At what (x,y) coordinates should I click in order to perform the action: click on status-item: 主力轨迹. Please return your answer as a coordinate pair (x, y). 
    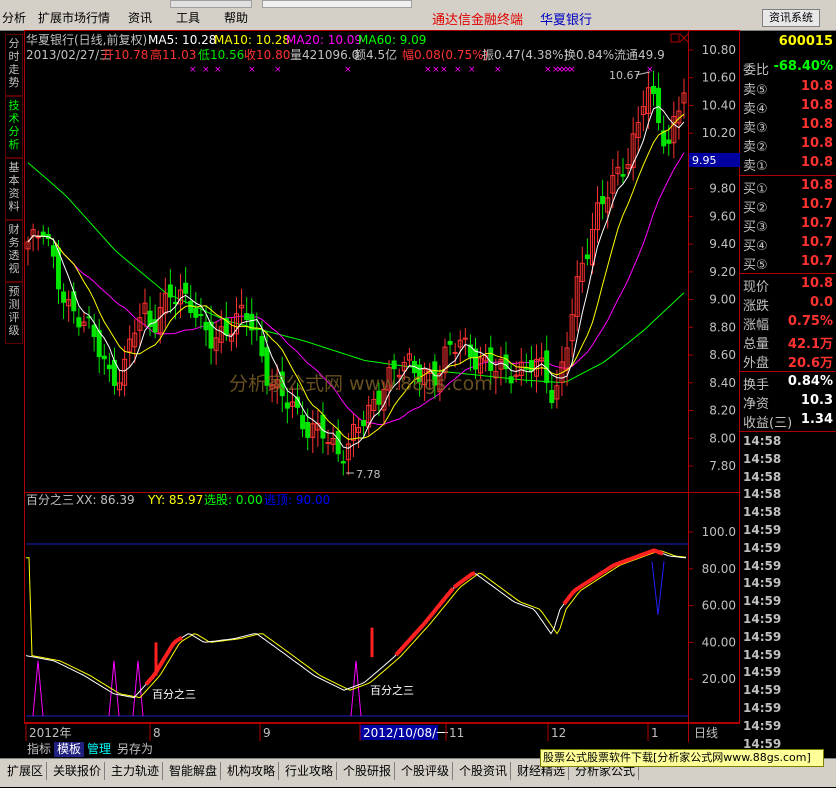
    Looking at the image, I should click on (136, 771).